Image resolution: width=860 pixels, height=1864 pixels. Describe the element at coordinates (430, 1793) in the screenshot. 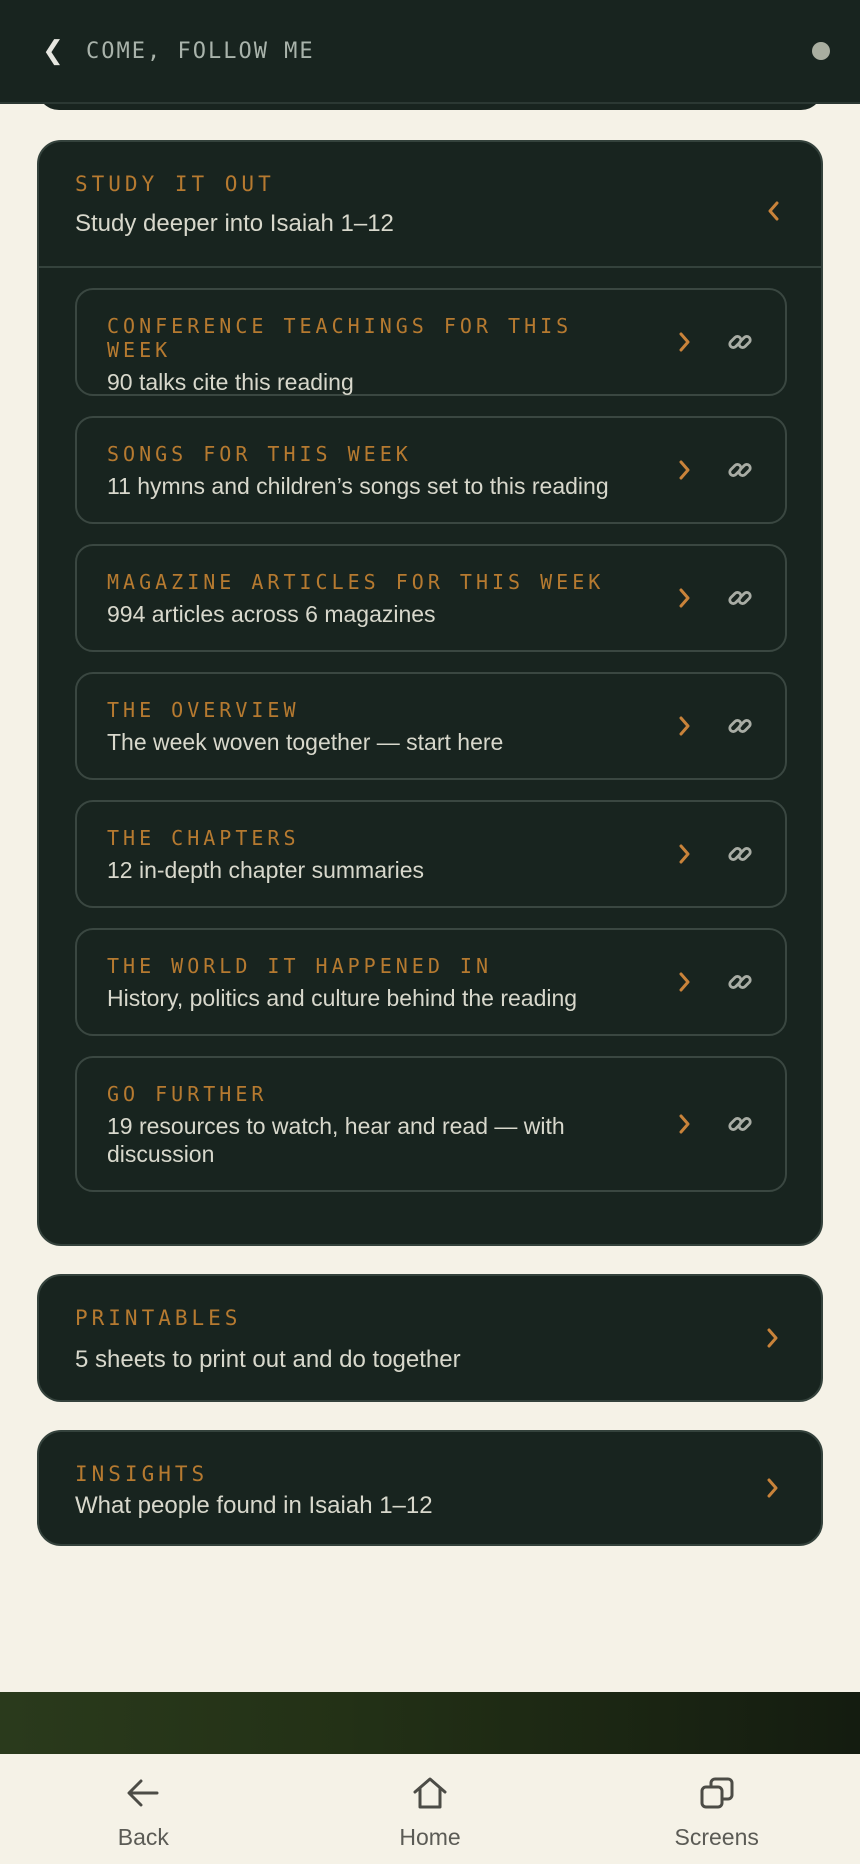

I see `home-icon` at that location.